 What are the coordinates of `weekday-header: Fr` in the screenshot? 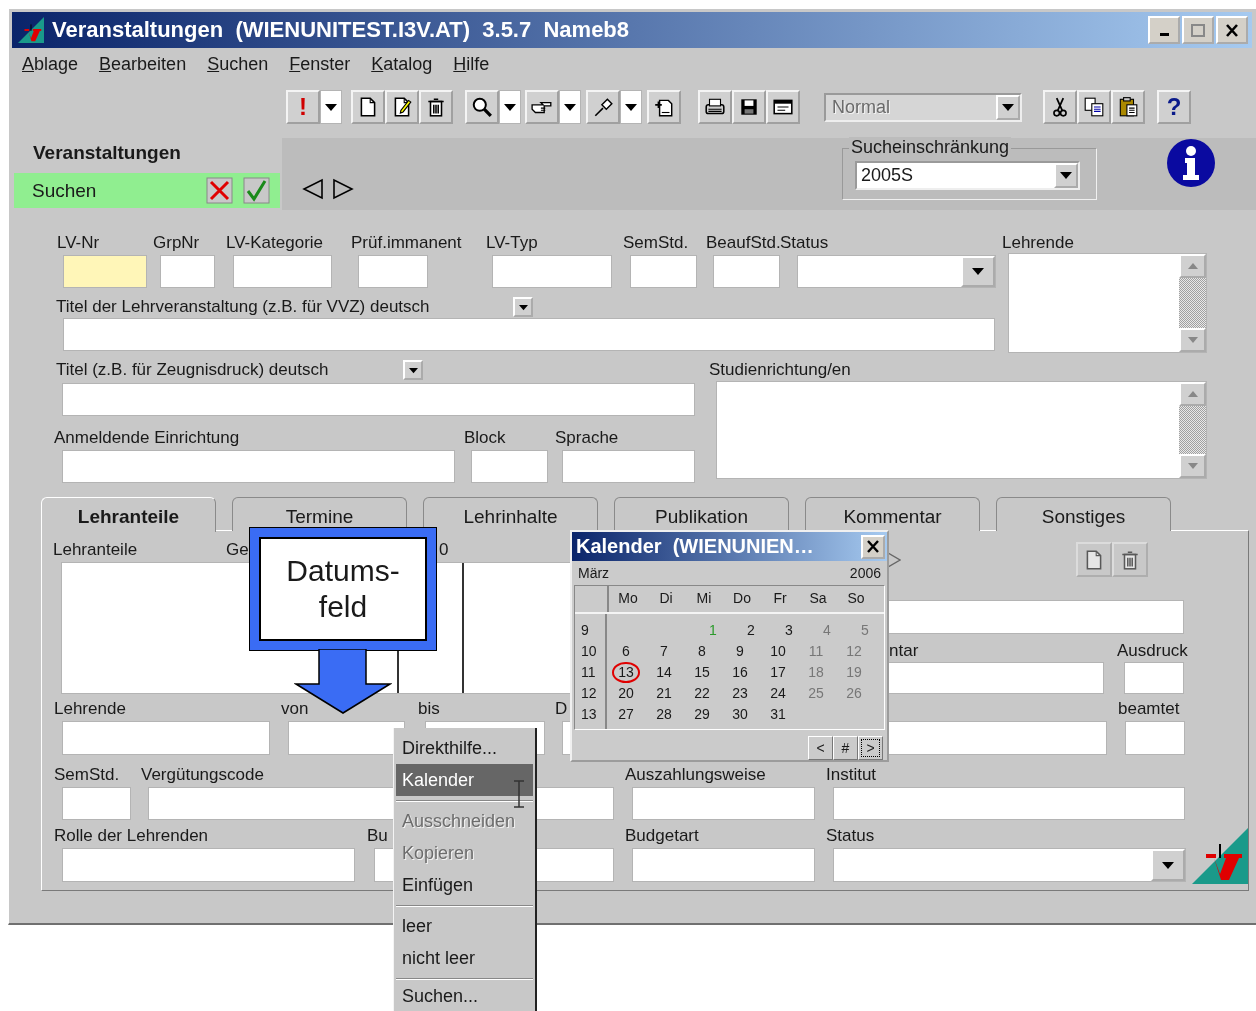 It's located at (780, 599).